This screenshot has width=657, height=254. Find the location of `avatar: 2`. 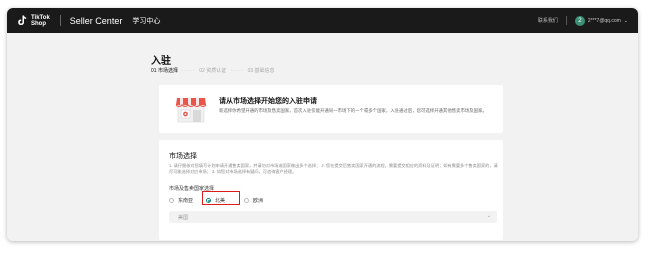

avatar: 2 is located at coordinates (579, 20).